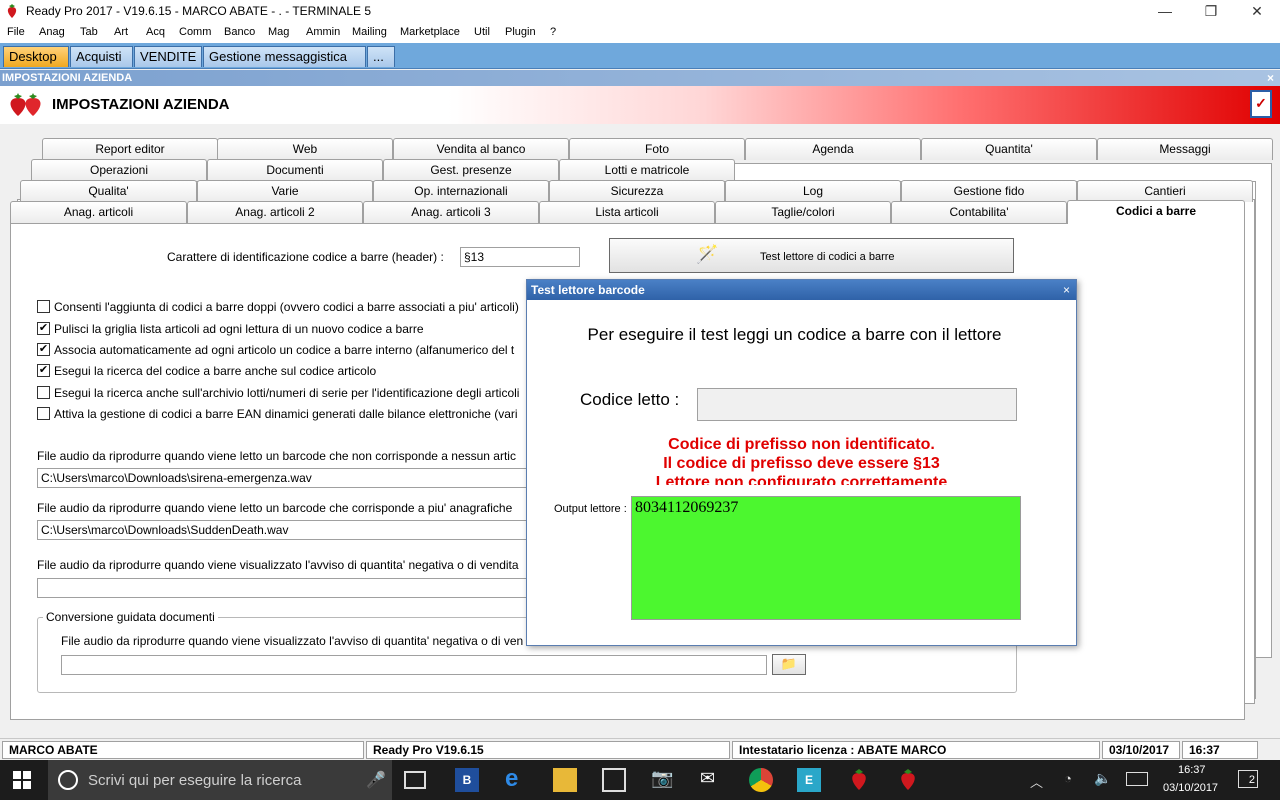 Image resolution: width=1280 pixels, height=800 pixels. Describe the element at coordinates (1165, 11) in the screenshot. I see `minimize-button: —` at that location.